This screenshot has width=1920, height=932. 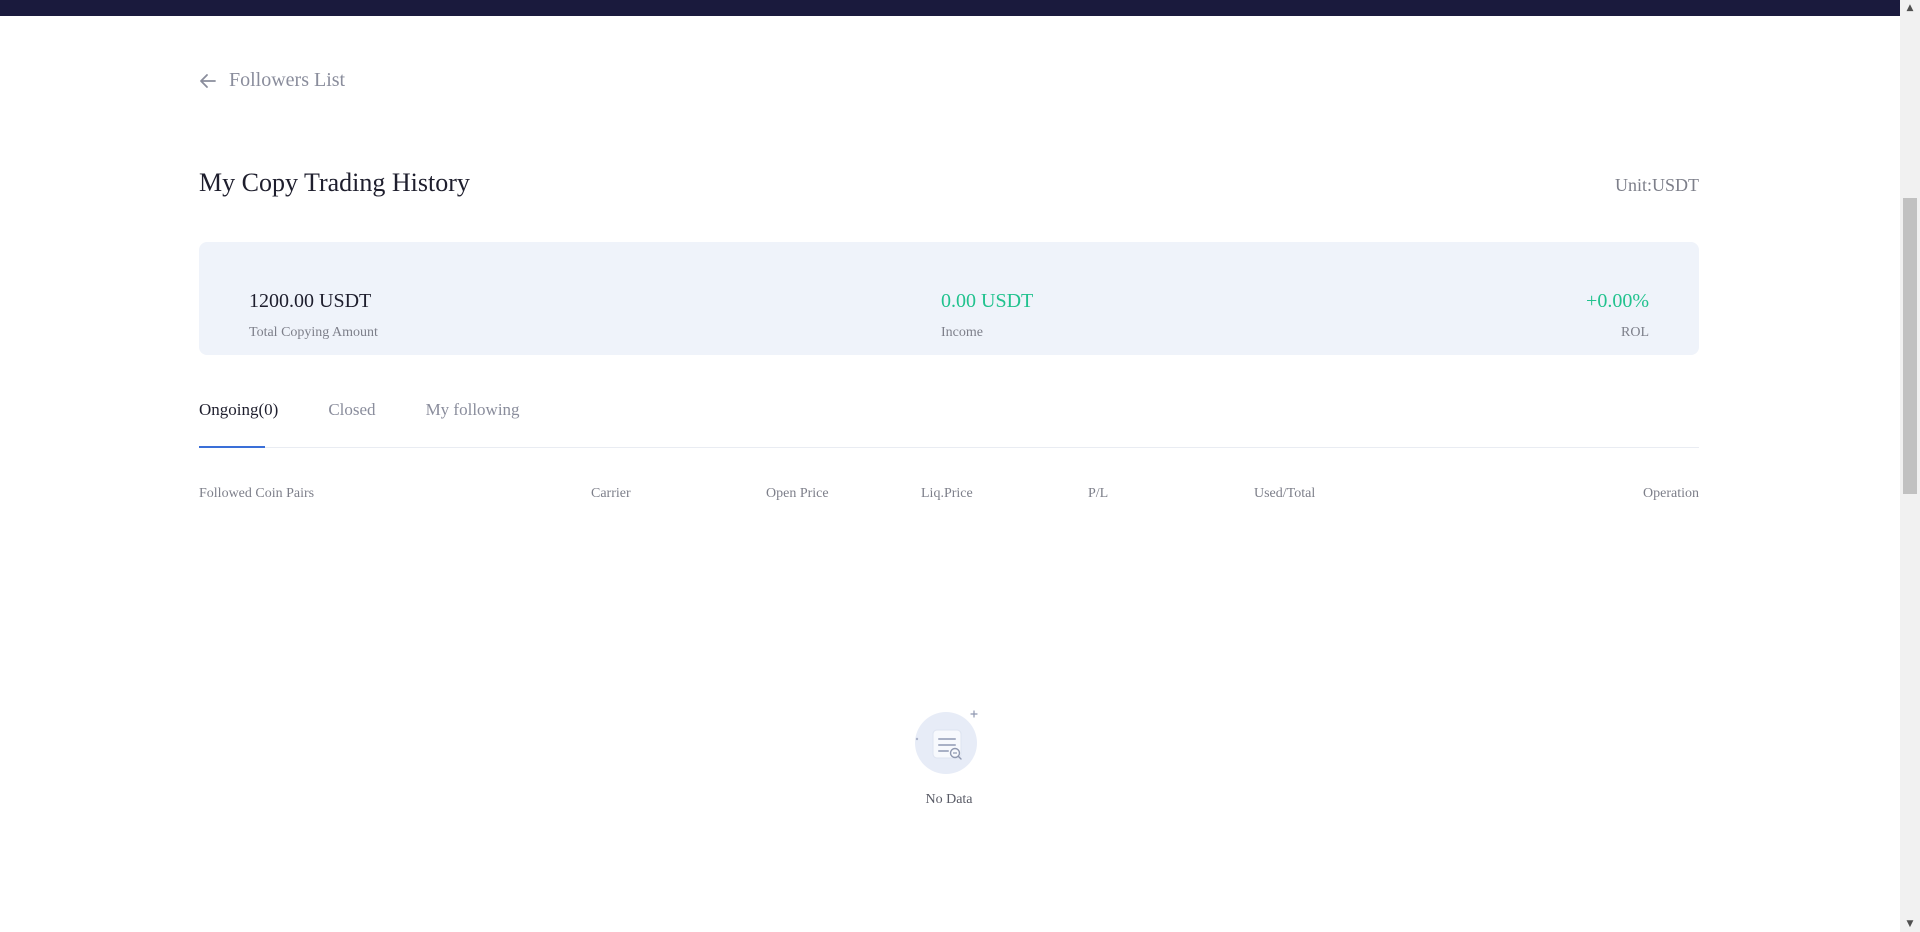 What do you see at coordinates (946, 742) in the screenshot?
I see `empty-document-icon` at bounding box center [946, 742].